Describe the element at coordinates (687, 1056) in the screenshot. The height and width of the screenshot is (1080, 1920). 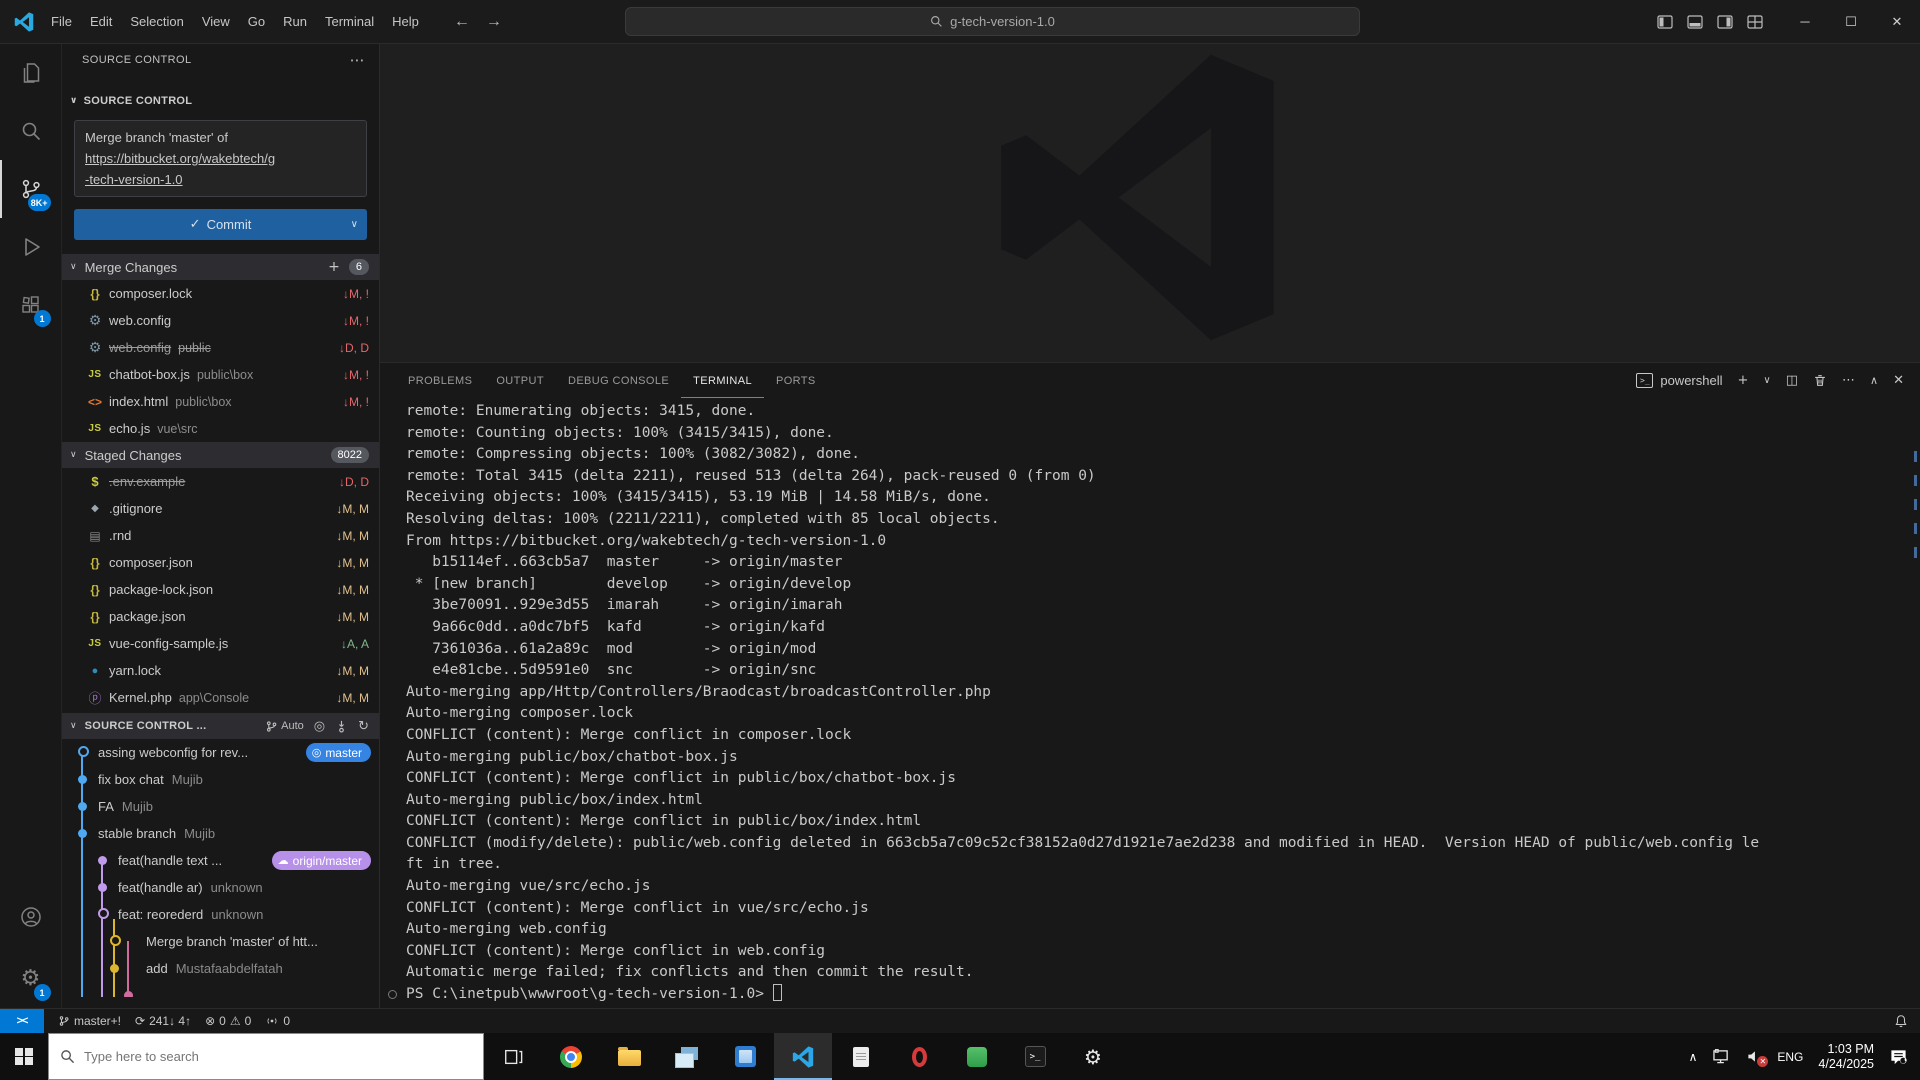
I see `window-stack-icon` at that location.